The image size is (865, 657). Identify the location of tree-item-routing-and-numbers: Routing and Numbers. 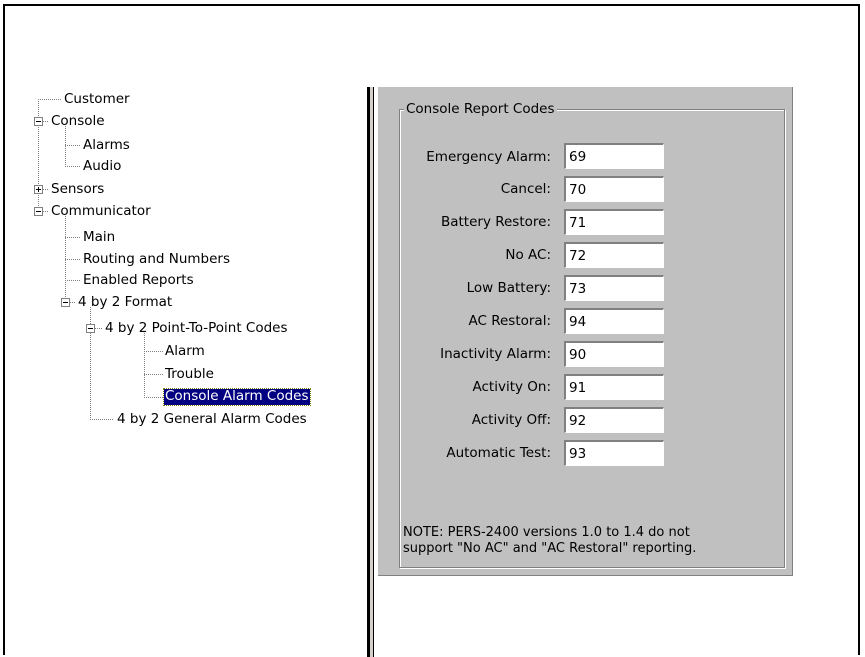
(156, 260).